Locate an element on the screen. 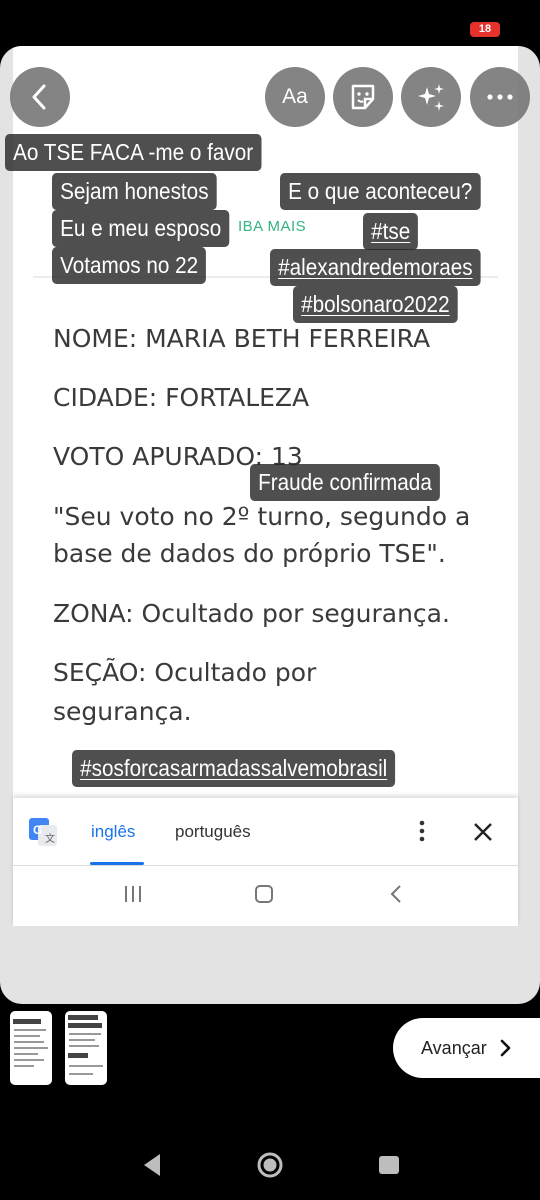  more-horizontal-icon is located at coordinates (500, 97).